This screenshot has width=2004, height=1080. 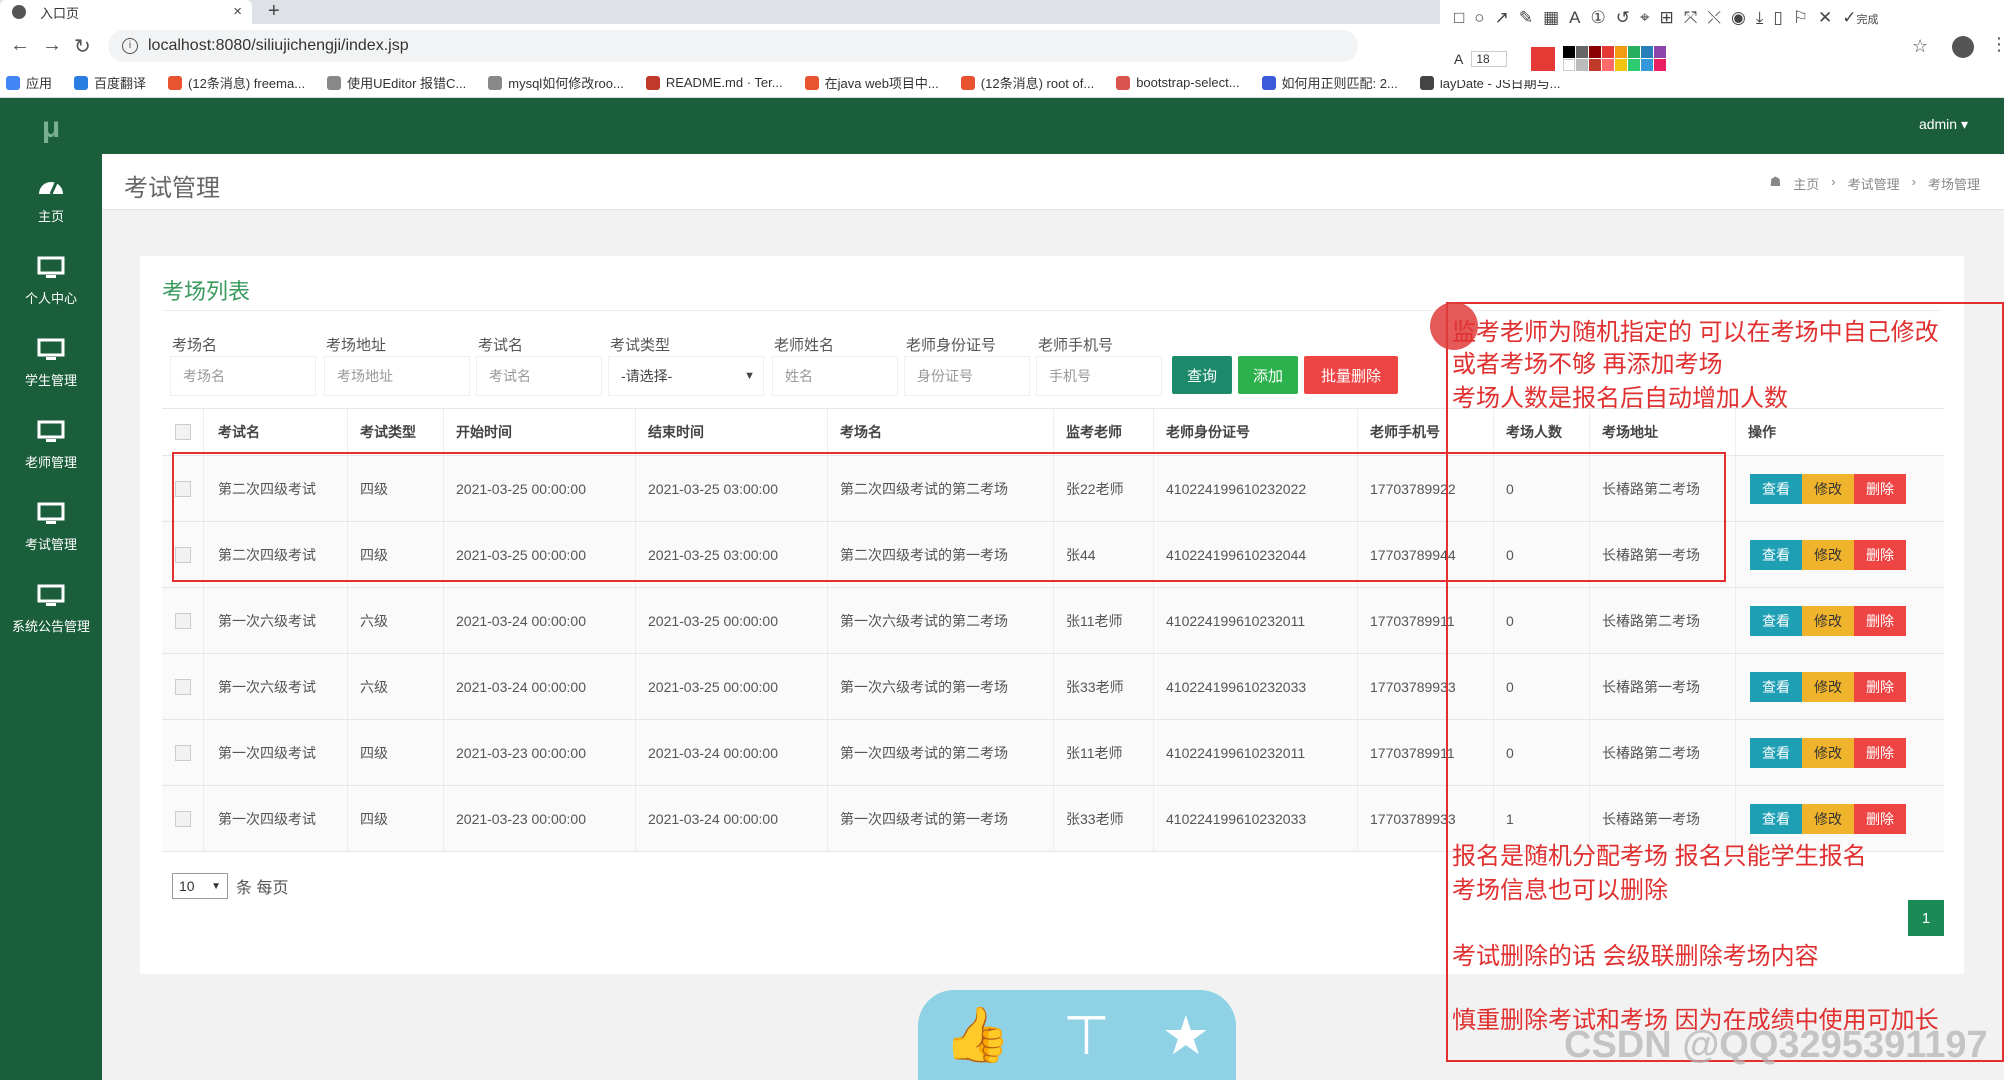 What do you see at coordinates (51, 609) in the screenshot?
I see `sidebar-item-announcements: 系统公告管理` at bounding box center [51, 609].